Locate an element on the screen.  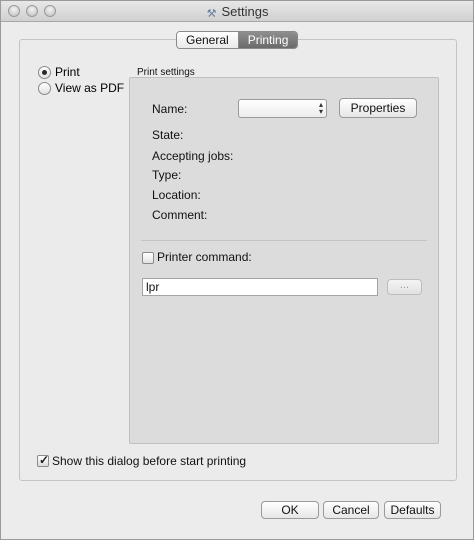
state-label: State: is located at coordinates (168, 135).